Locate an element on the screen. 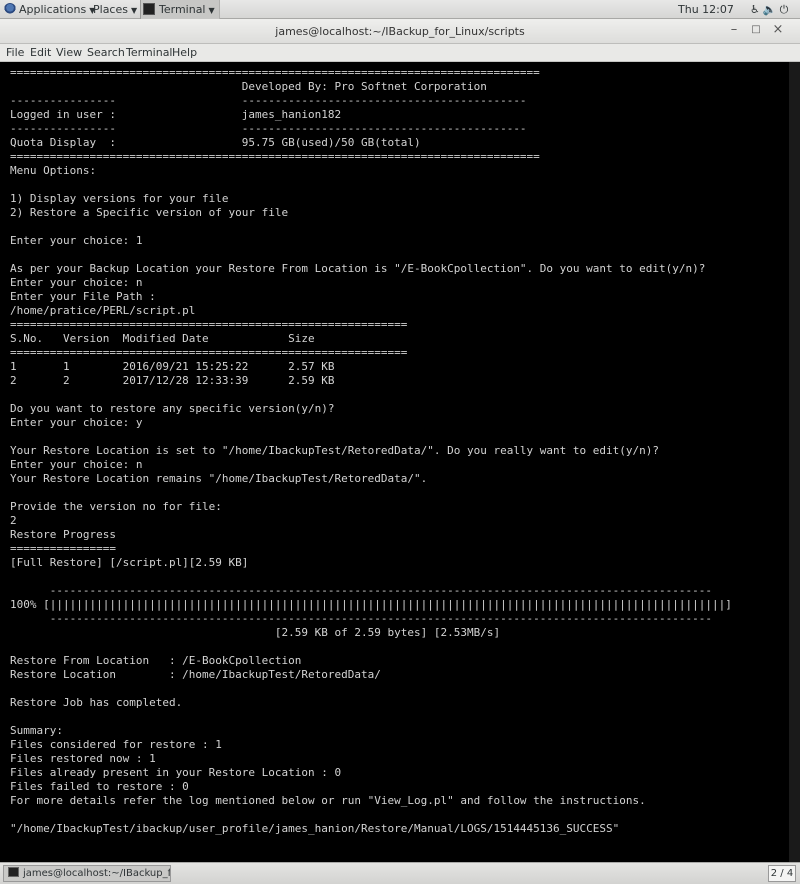 The width and height of the screenshot is (800, 884). close-button: × is located at coordinates (778, 31).